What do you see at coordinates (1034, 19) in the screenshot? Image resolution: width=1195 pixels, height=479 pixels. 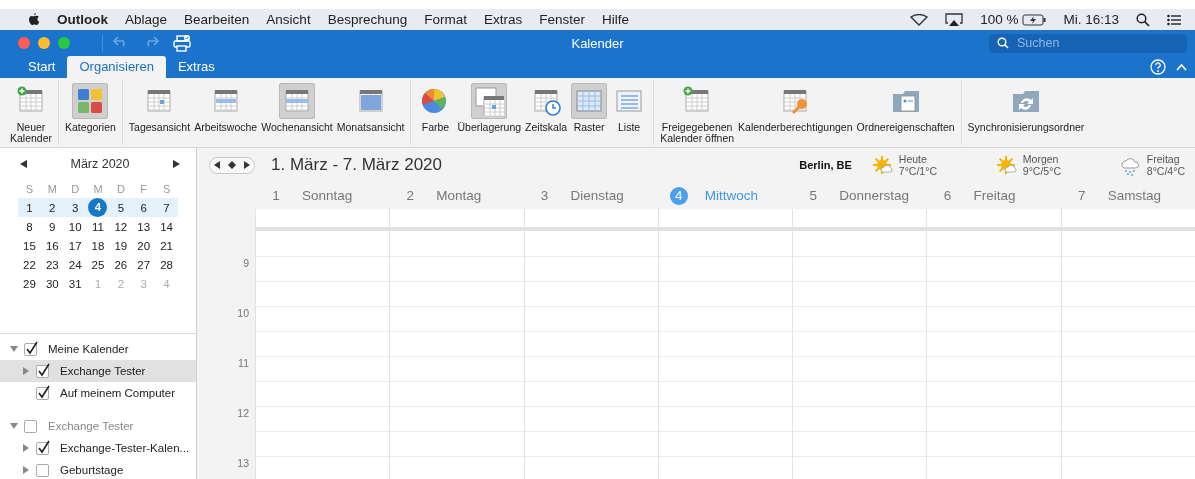 I see `battery-icon` at bounding box center [1034, 19].